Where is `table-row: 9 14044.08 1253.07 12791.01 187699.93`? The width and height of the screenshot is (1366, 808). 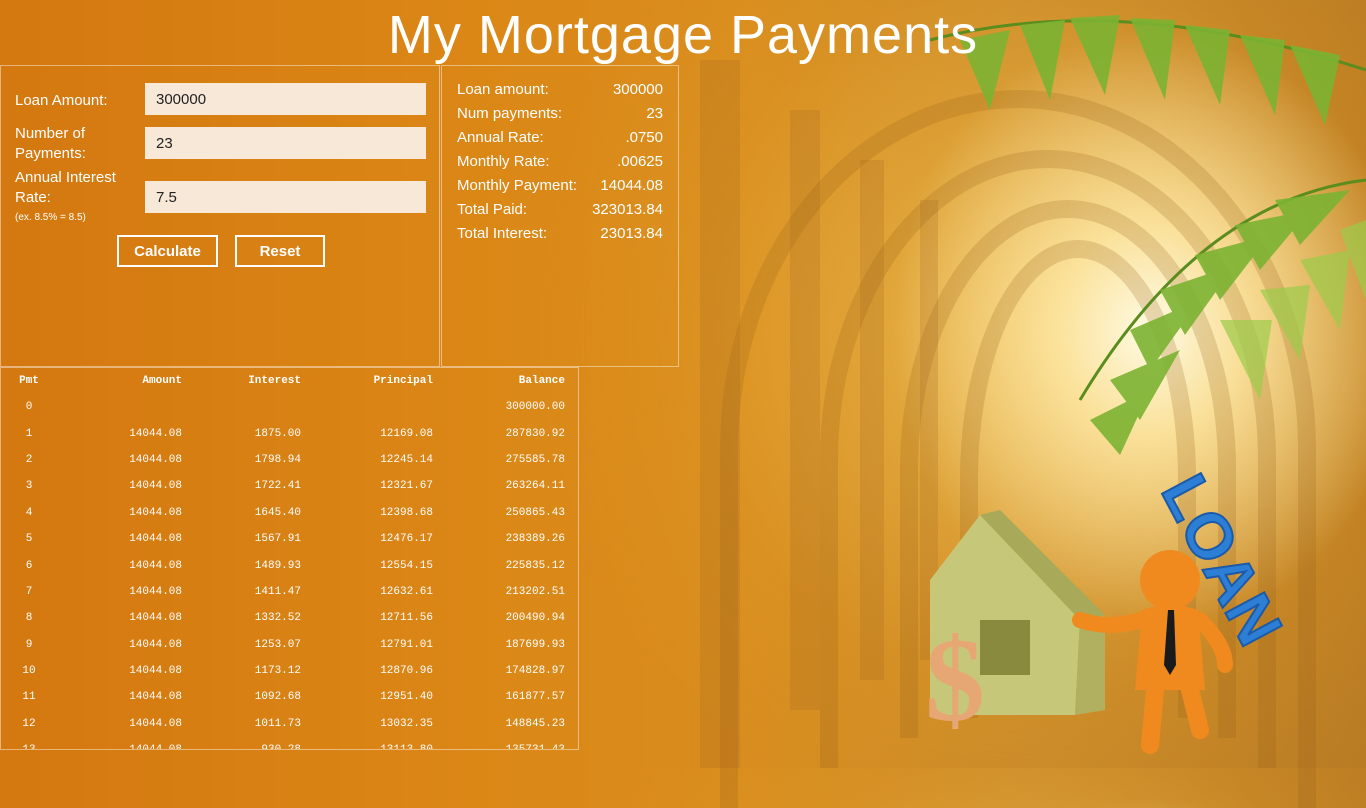 table-row: 9 14044.08 1253.07 12791.01 187699.93 is located at coordinates (283, 645).